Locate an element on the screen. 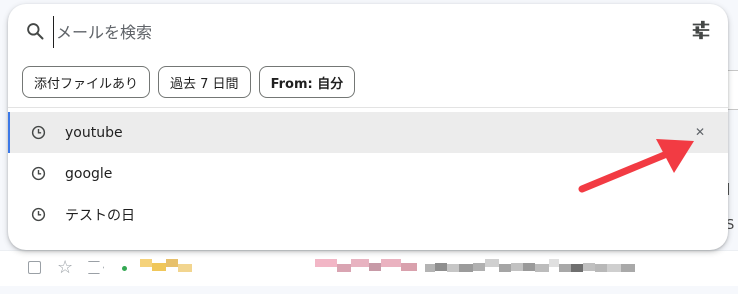 The height and width of the screenshot is (294, 738). divider is located at coordinates (368, 107).